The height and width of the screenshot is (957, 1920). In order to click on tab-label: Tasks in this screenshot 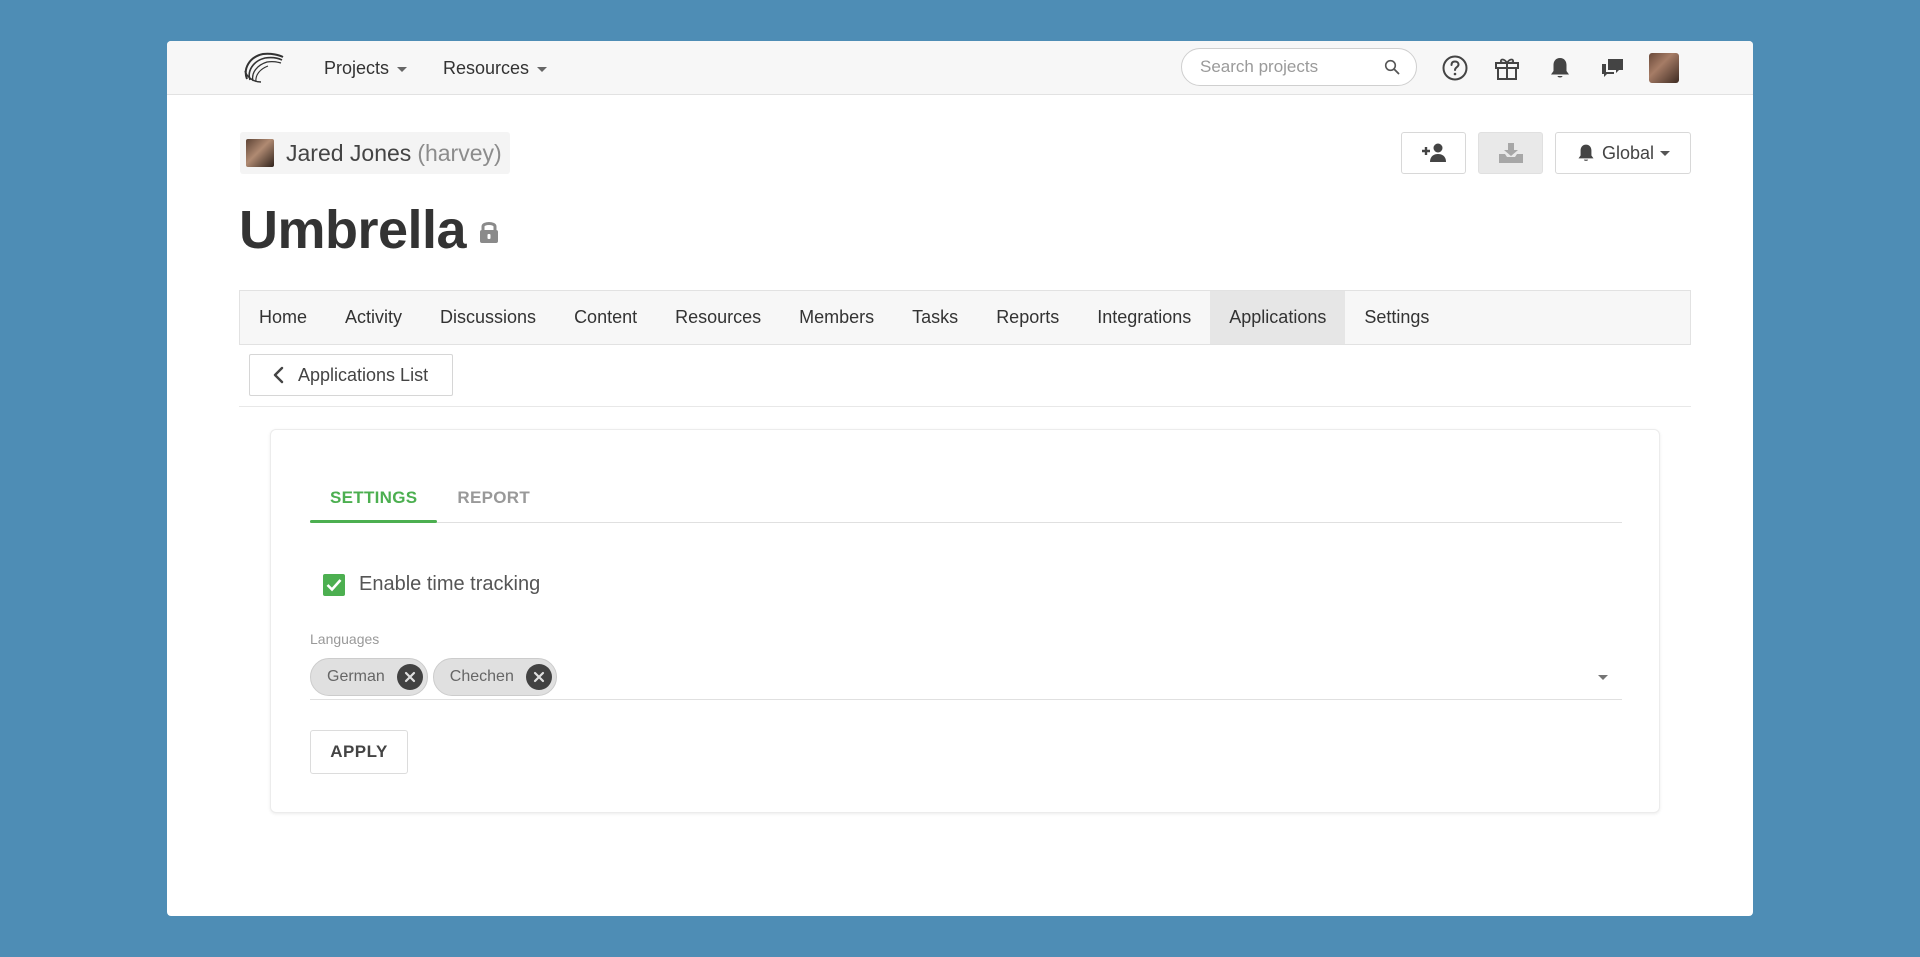, I will do `click(935, 317)`.